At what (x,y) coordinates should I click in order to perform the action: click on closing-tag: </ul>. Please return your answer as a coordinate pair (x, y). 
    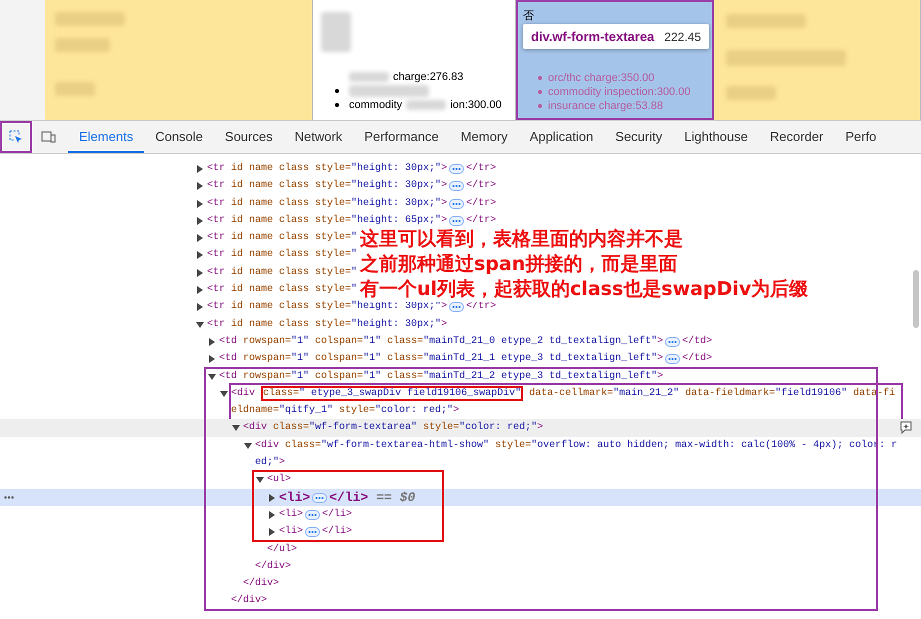
    Looking at the image, I should click on (282, 549).